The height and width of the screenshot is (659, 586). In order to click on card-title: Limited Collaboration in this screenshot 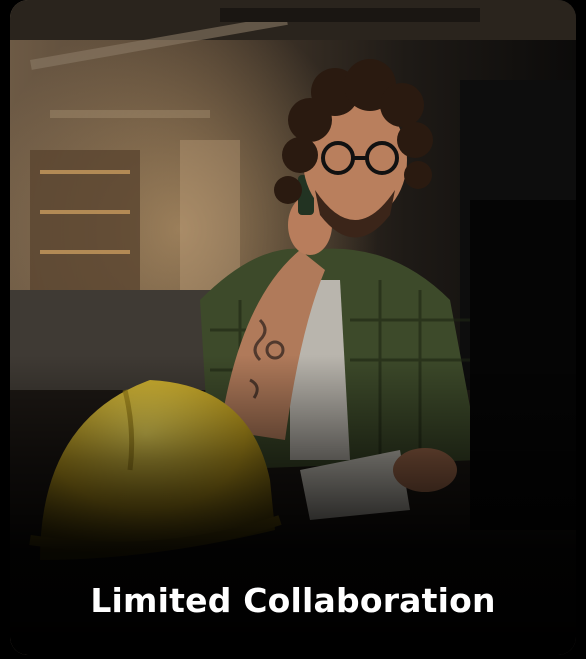, I will do `click(293, 600)`.